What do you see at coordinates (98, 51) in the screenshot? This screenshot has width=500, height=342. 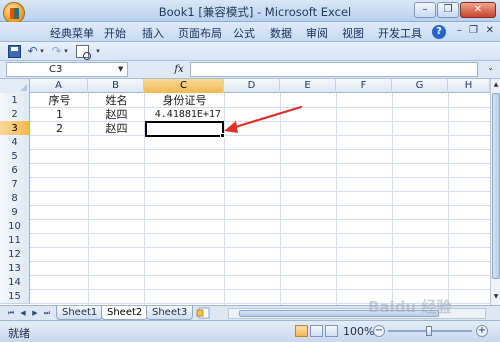 I see `customize-qat-icon: ▾` at bounding box center [98, 51].